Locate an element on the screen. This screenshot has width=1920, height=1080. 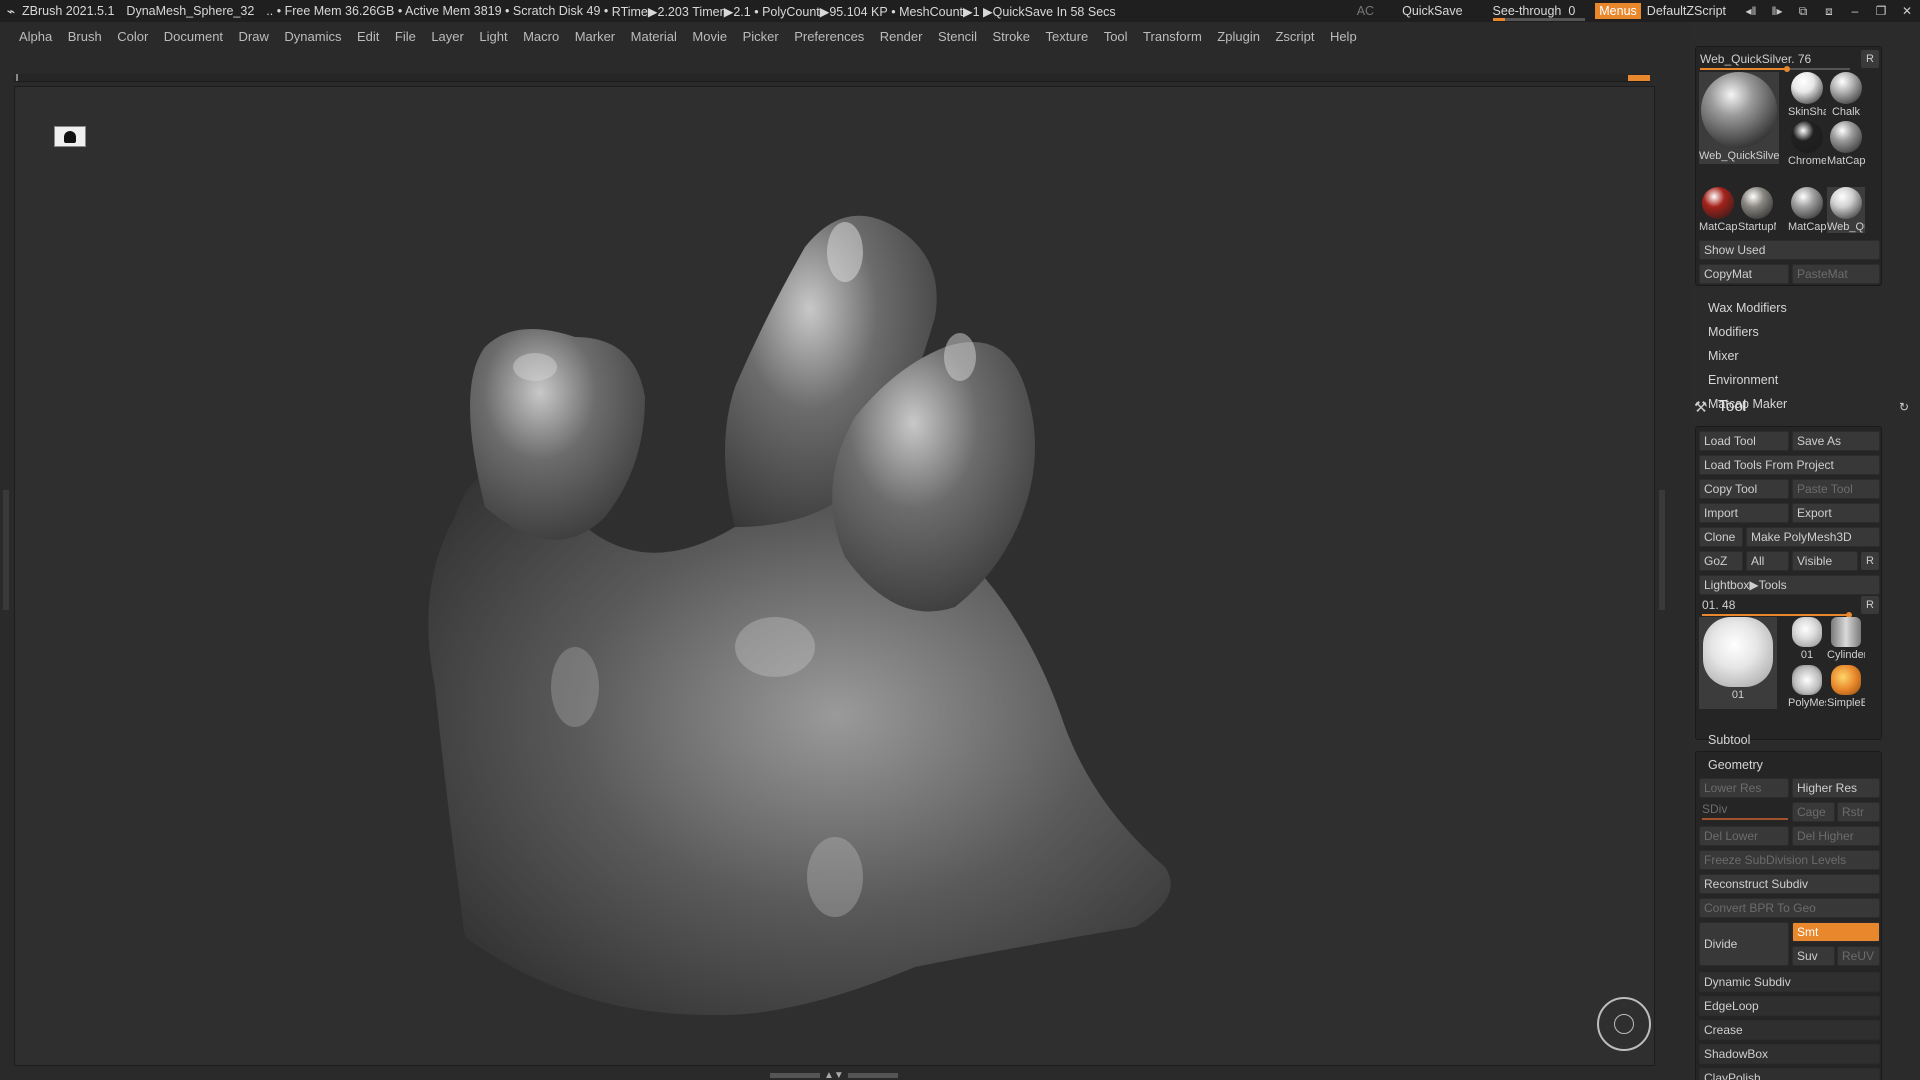
lightbox-tools-button: Lightbox▶Tools is located at coordinates (1789, 585).